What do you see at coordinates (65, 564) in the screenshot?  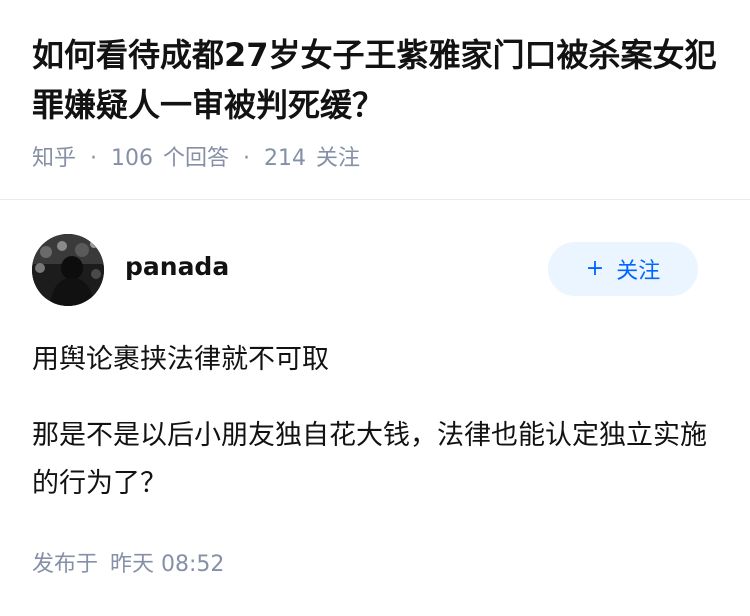 I see `publish-prefix: 发布于` at bounding box center [65, 564].